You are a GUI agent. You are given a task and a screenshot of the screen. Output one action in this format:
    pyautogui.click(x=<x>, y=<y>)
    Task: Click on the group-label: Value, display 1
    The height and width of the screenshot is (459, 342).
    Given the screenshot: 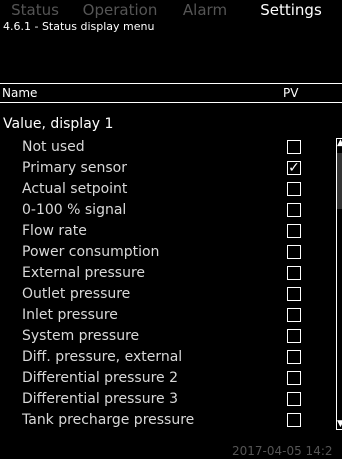 What is the action you would take?
    pyautogui.click(x=58, y=124)
    